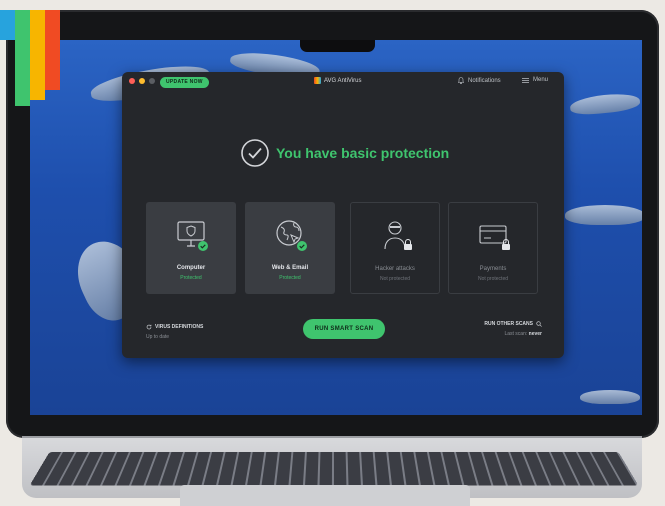 The image size is (665, 506). I want to click on card-lock-icon, so click(494, 237).